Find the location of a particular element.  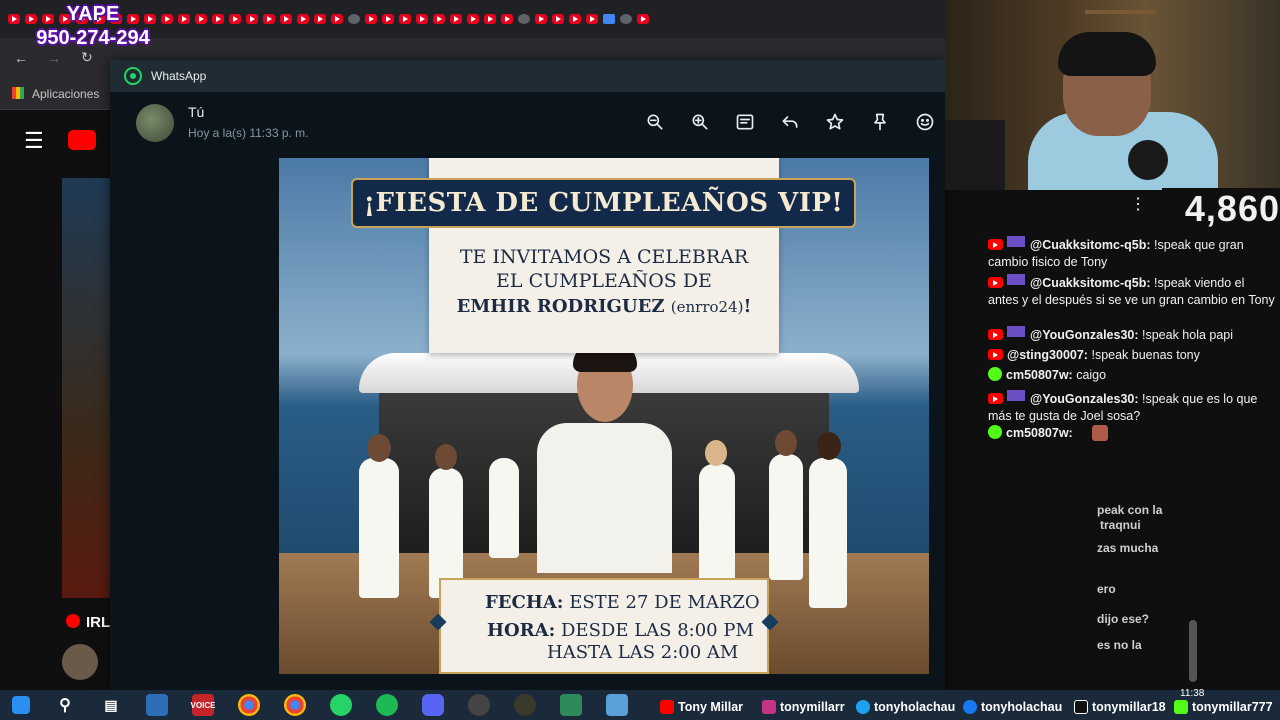

zoom-in-icon is located at coordinates (700, 122).